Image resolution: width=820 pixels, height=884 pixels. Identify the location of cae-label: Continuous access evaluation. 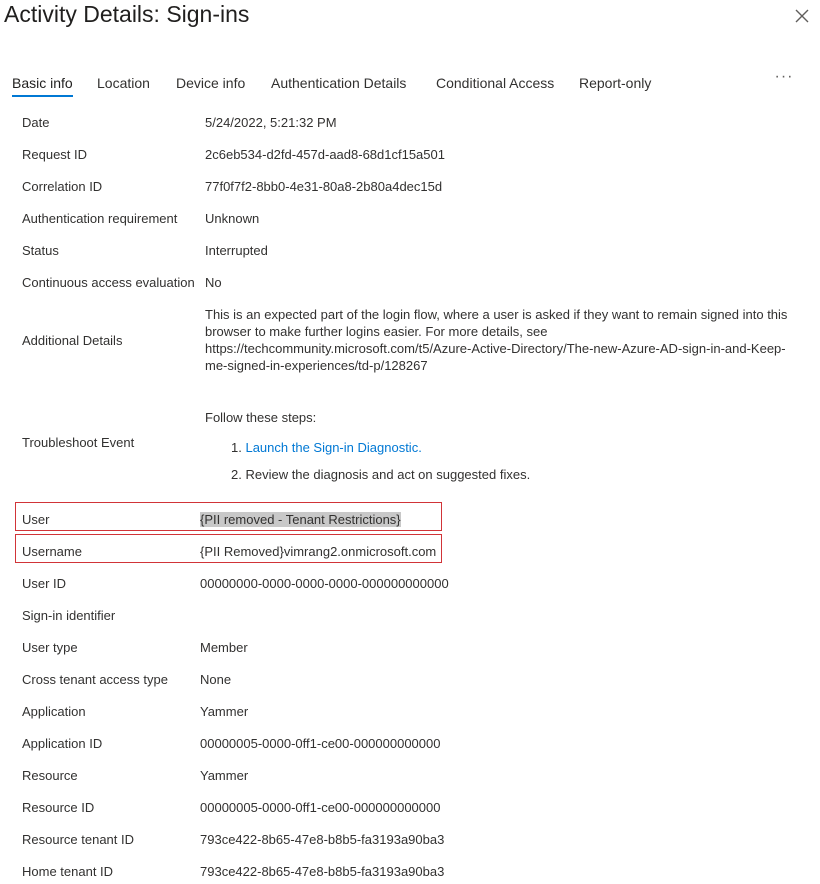
(108, 282).